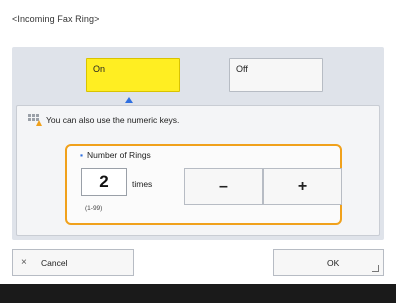 The image size is (396, 303). What do you see at coordinates (24, 262) in the screenshot?
I see `close-icon: ×` at bounding box center [24, 262].